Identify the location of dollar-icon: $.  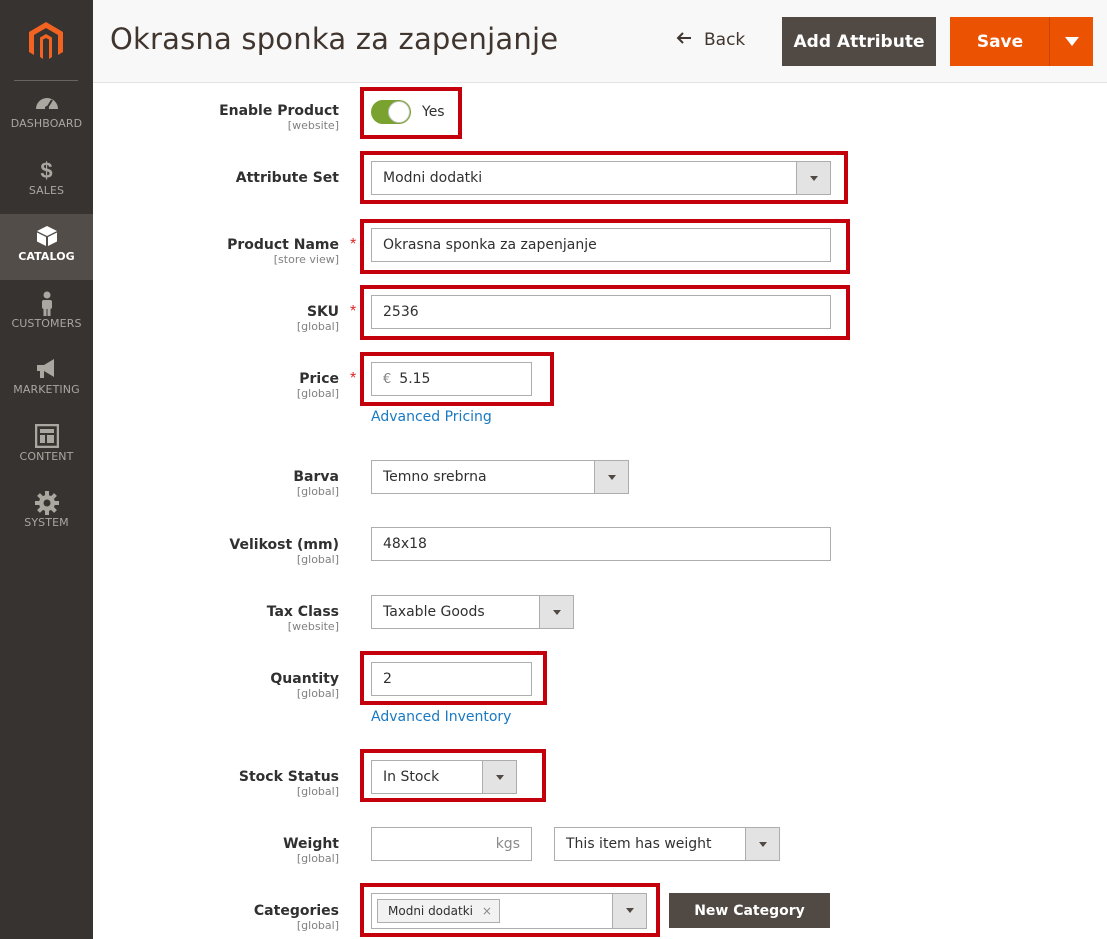
(46, 170).